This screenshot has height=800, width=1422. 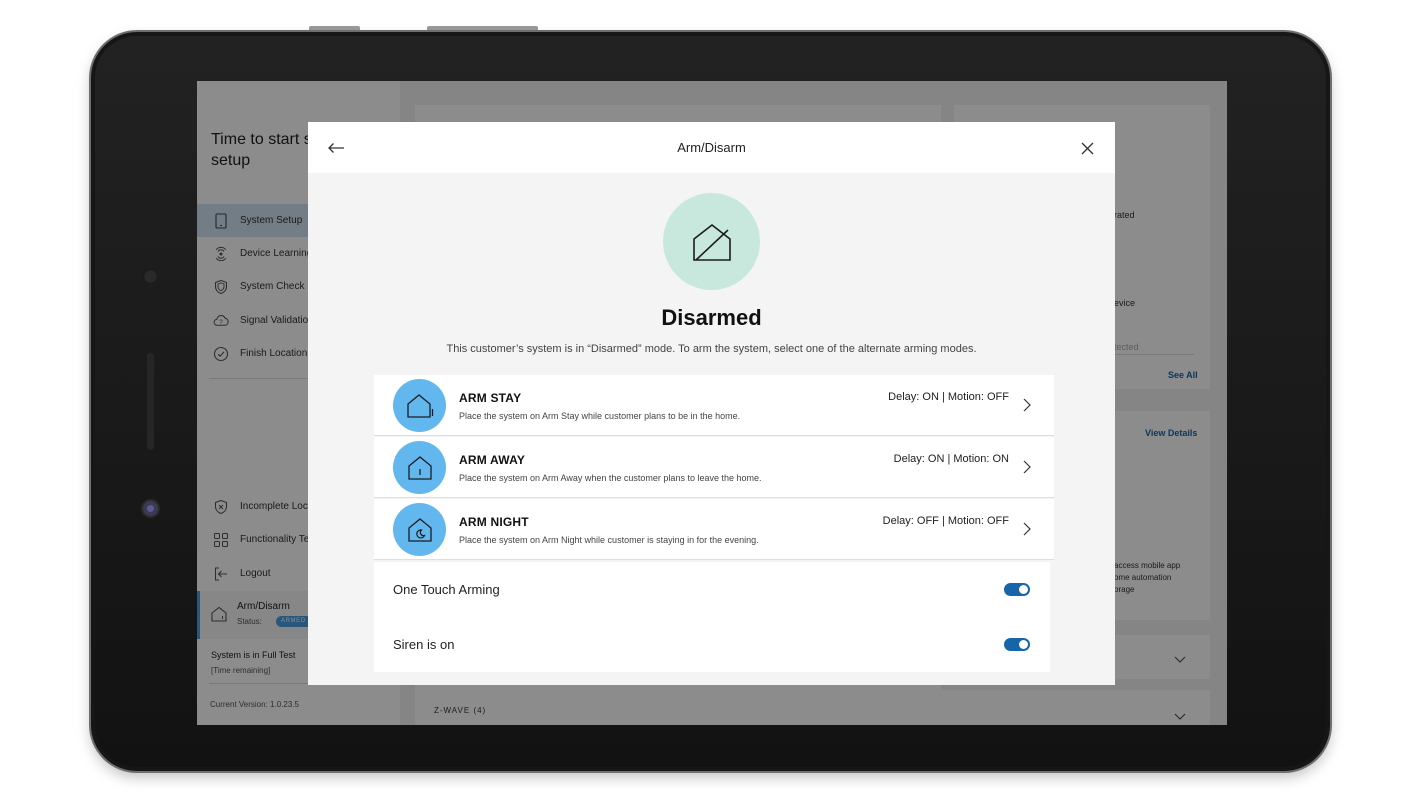 I want to click on camera-lens, so click(x=150, y=508).